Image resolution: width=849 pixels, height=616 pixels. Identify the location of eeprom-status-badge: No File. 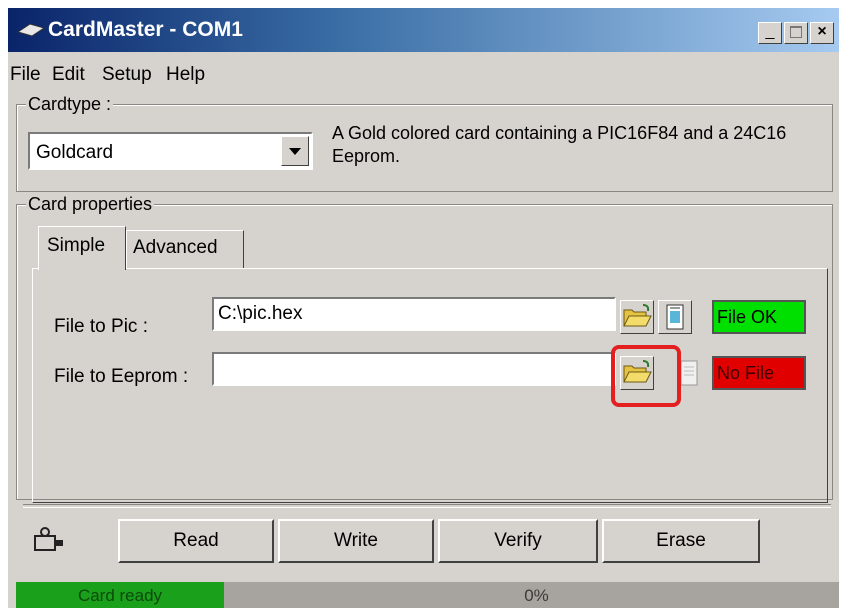
(759, 373).